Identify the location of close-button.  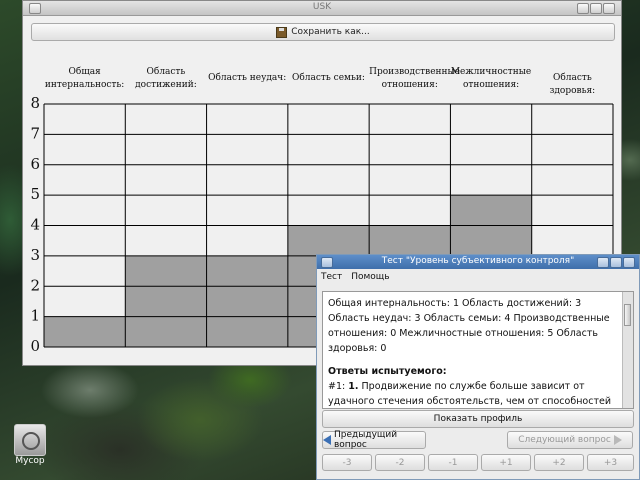
(629, 262).